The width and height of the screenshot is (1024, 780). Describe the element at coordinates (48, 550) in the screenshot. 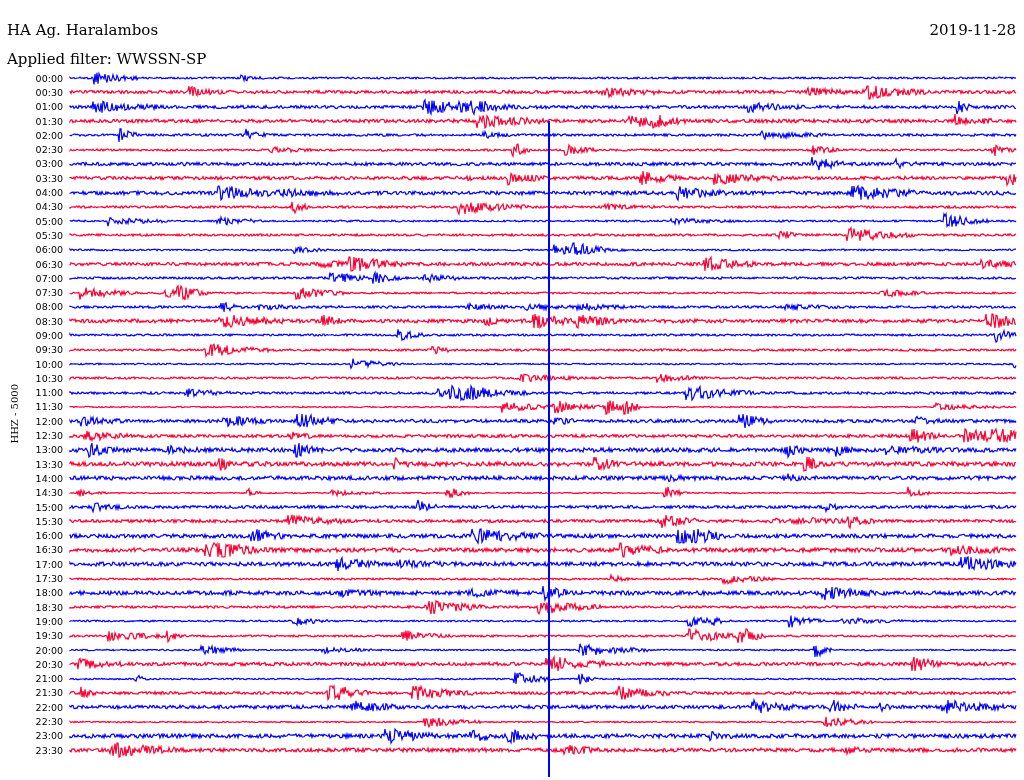

I see `time-label: 16:30` at that location.